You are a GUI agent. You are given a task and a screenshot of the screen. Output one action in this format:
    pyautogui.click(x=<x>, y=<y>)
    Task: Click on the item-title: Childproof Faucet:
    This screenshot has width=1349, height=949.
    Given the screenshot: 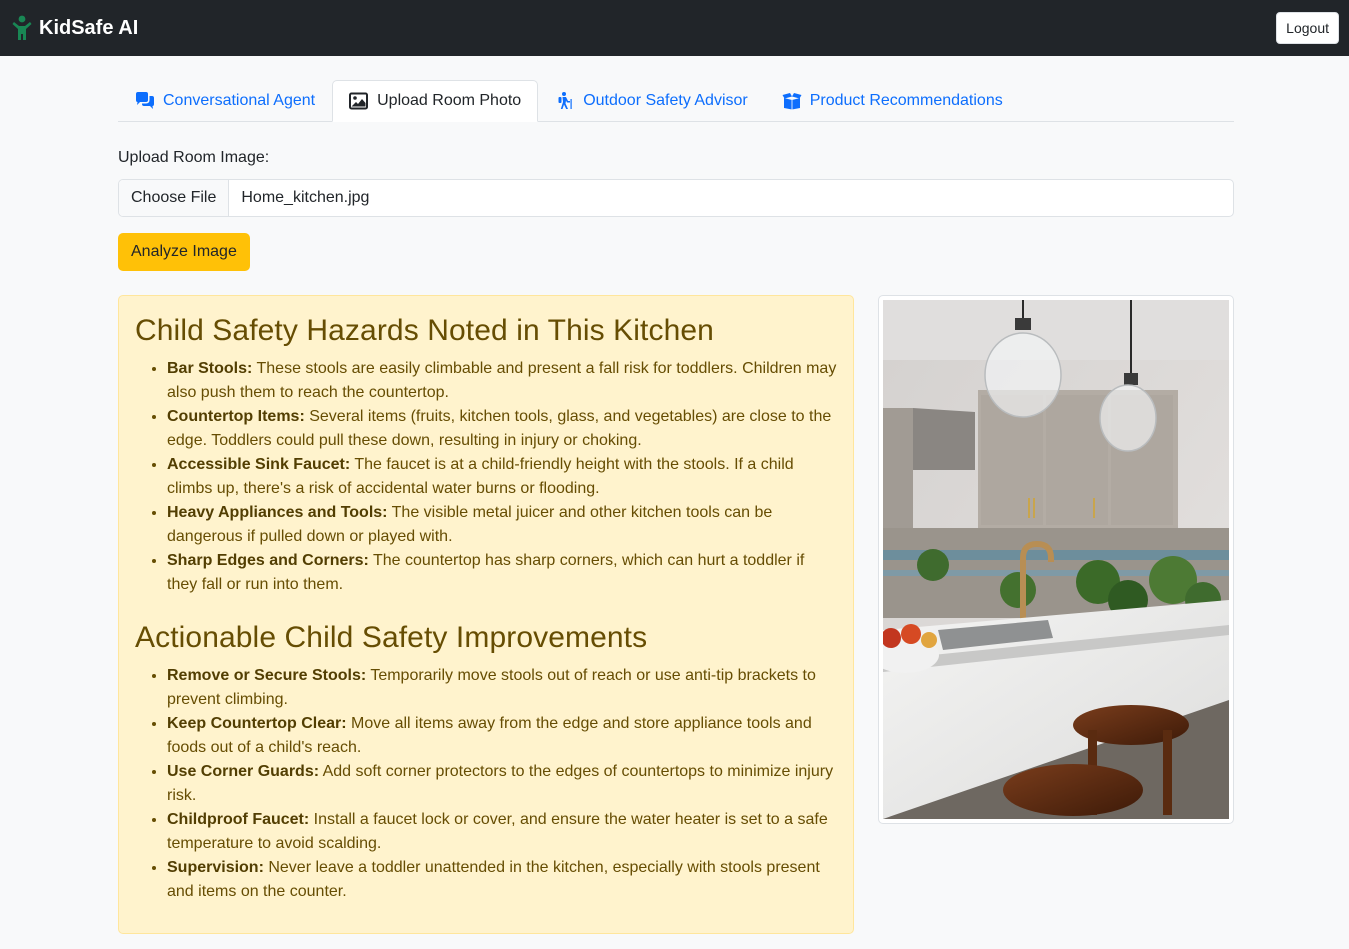 What is the action you would take?
    pyautogui.click(x=238, y=819)
    